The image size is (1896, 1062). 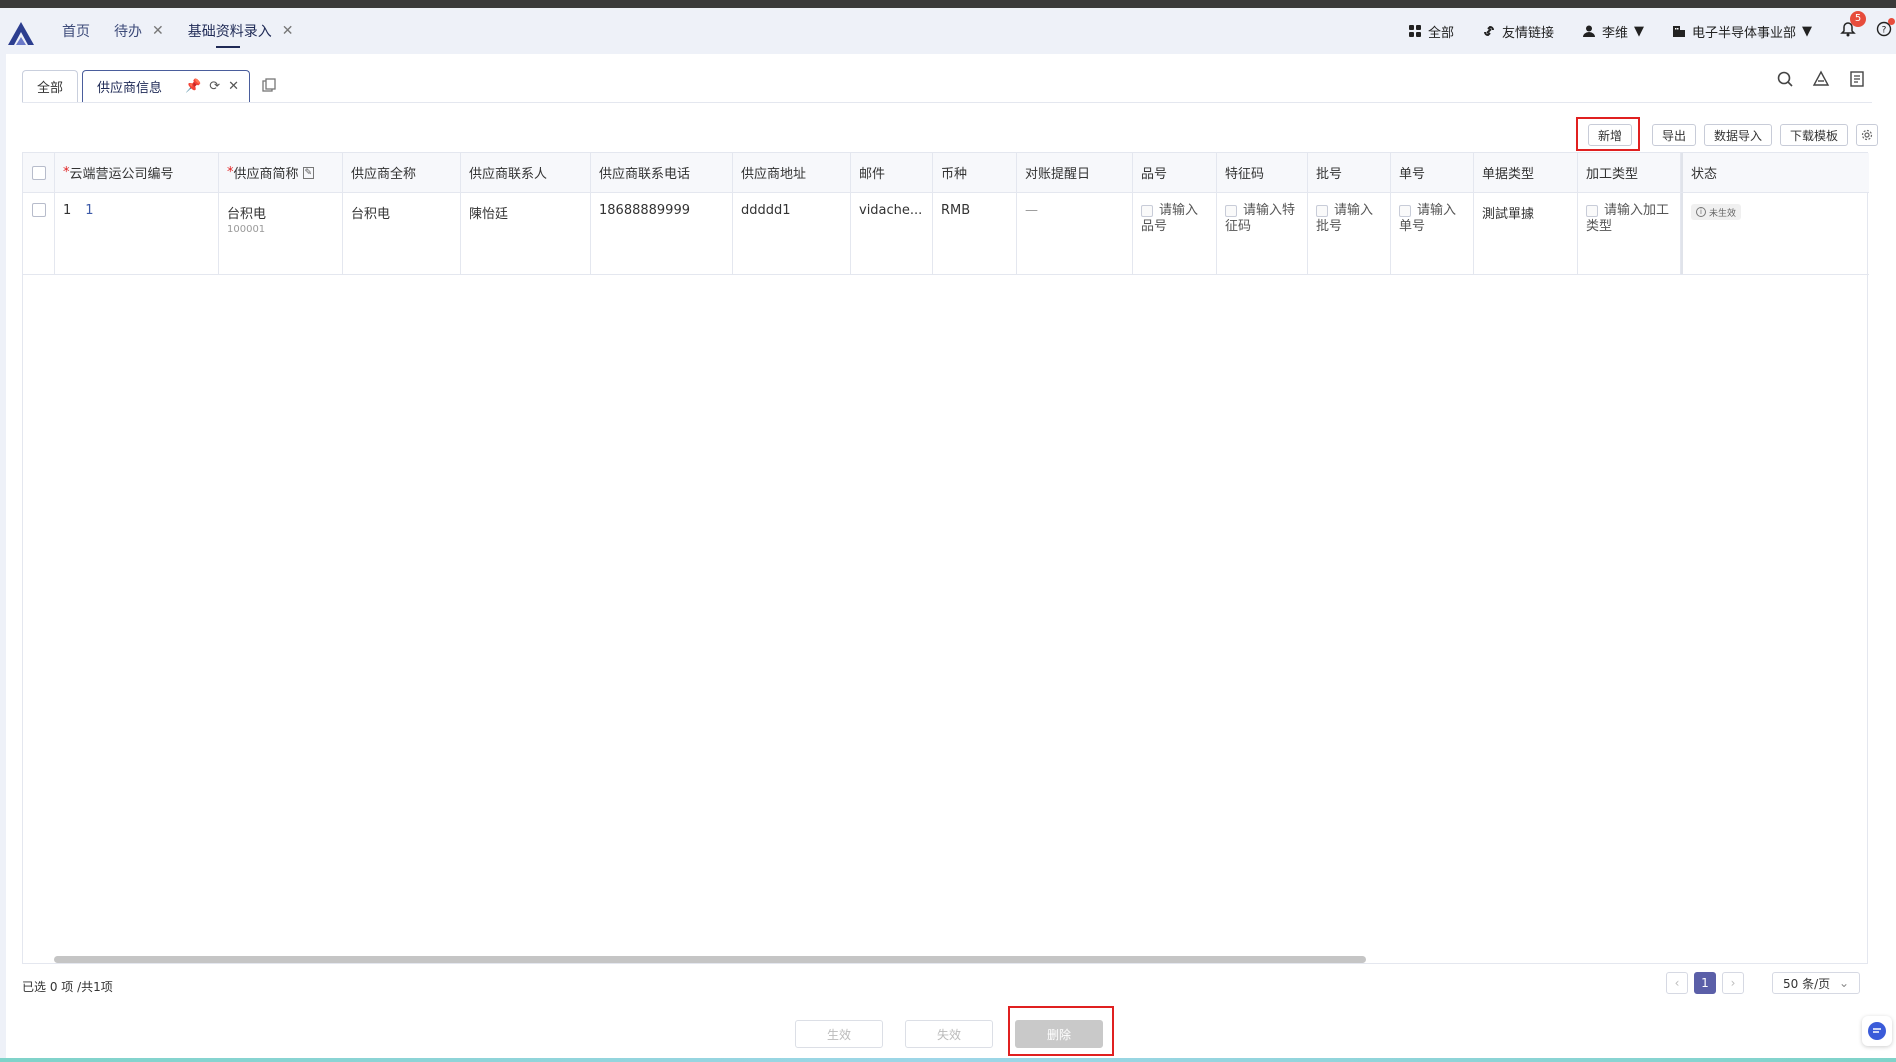 What do you see at coordinates (269, 85) in the screenshot?
I see `copy-icon` at bounding box center [269, 85].